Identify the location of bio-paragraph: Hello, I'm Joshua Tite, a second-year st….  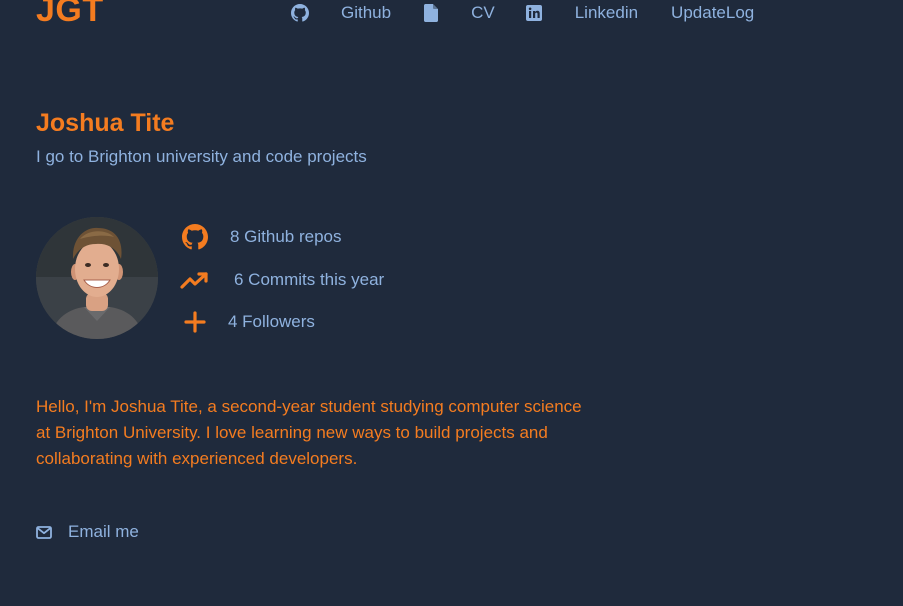
(309, 432).